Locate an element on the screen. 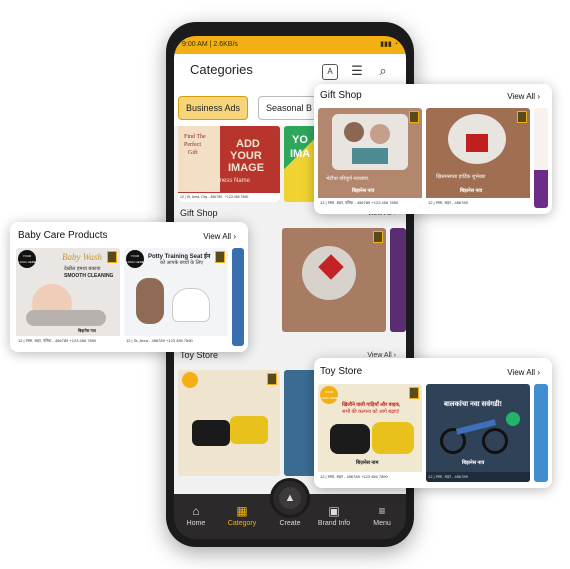  gift-tile2-caption: ख्रिसमसच्या हार्दिक शुभेच्छा is located at coordinates (461, 177).